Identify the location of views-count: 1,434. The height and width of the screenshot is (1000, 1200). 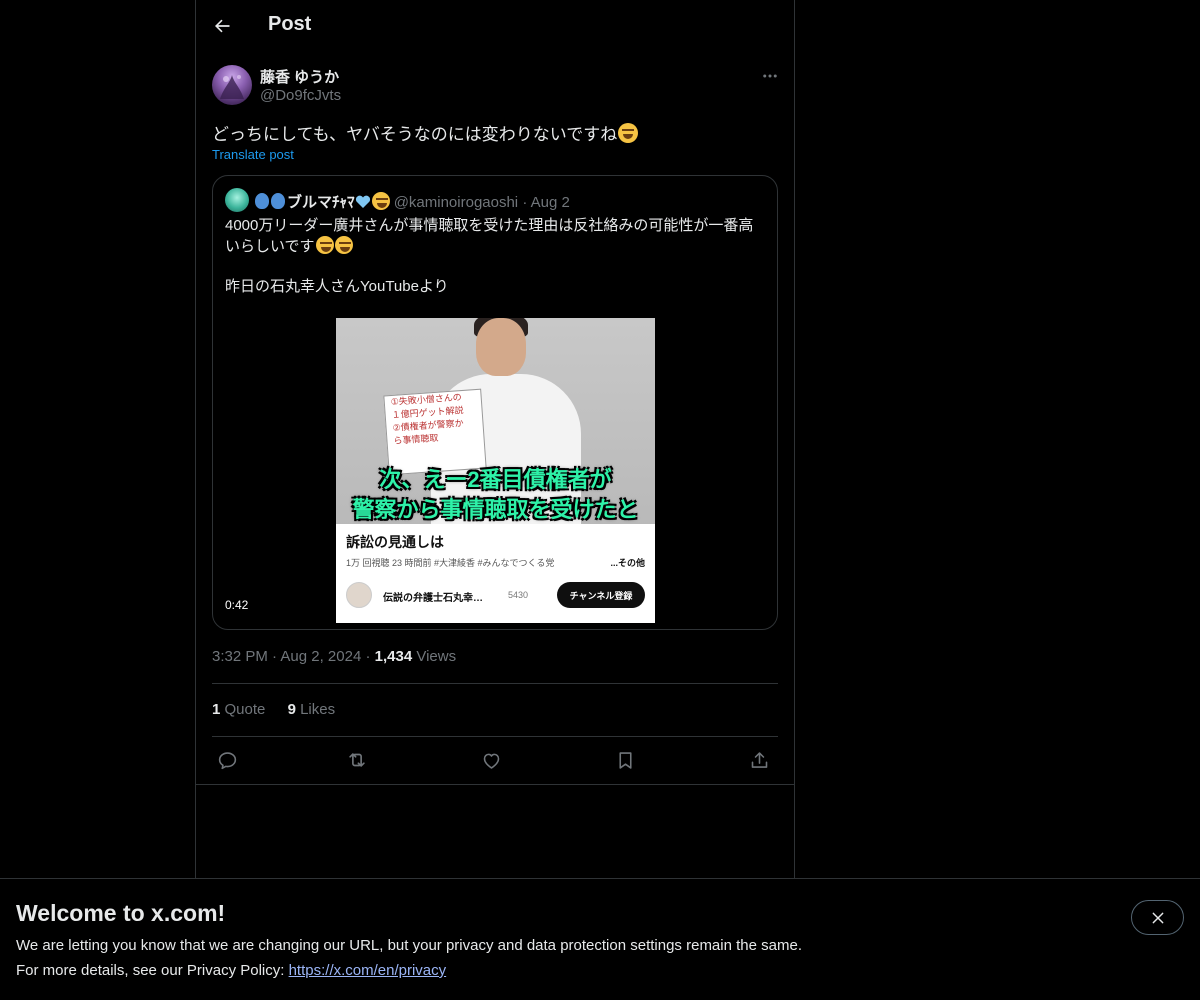
(393, 656).